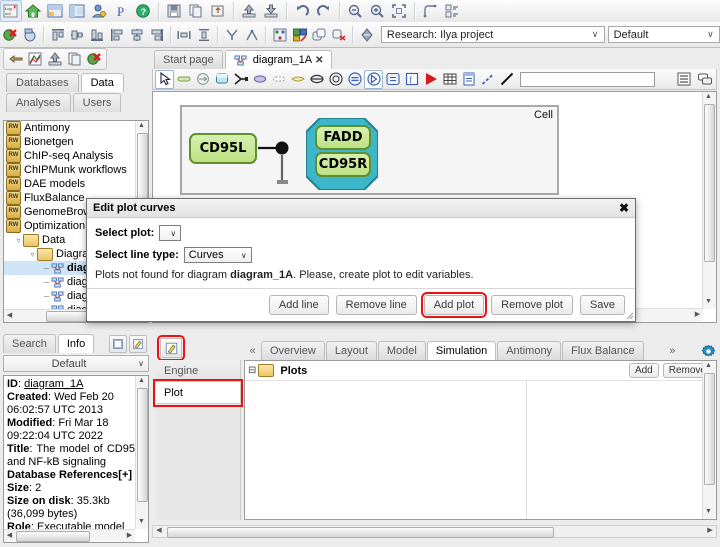  What do you see at coordinates (198, 393) in the screenshot?
I see `side-button-plot: Plot` at bounding box center [198, 393].